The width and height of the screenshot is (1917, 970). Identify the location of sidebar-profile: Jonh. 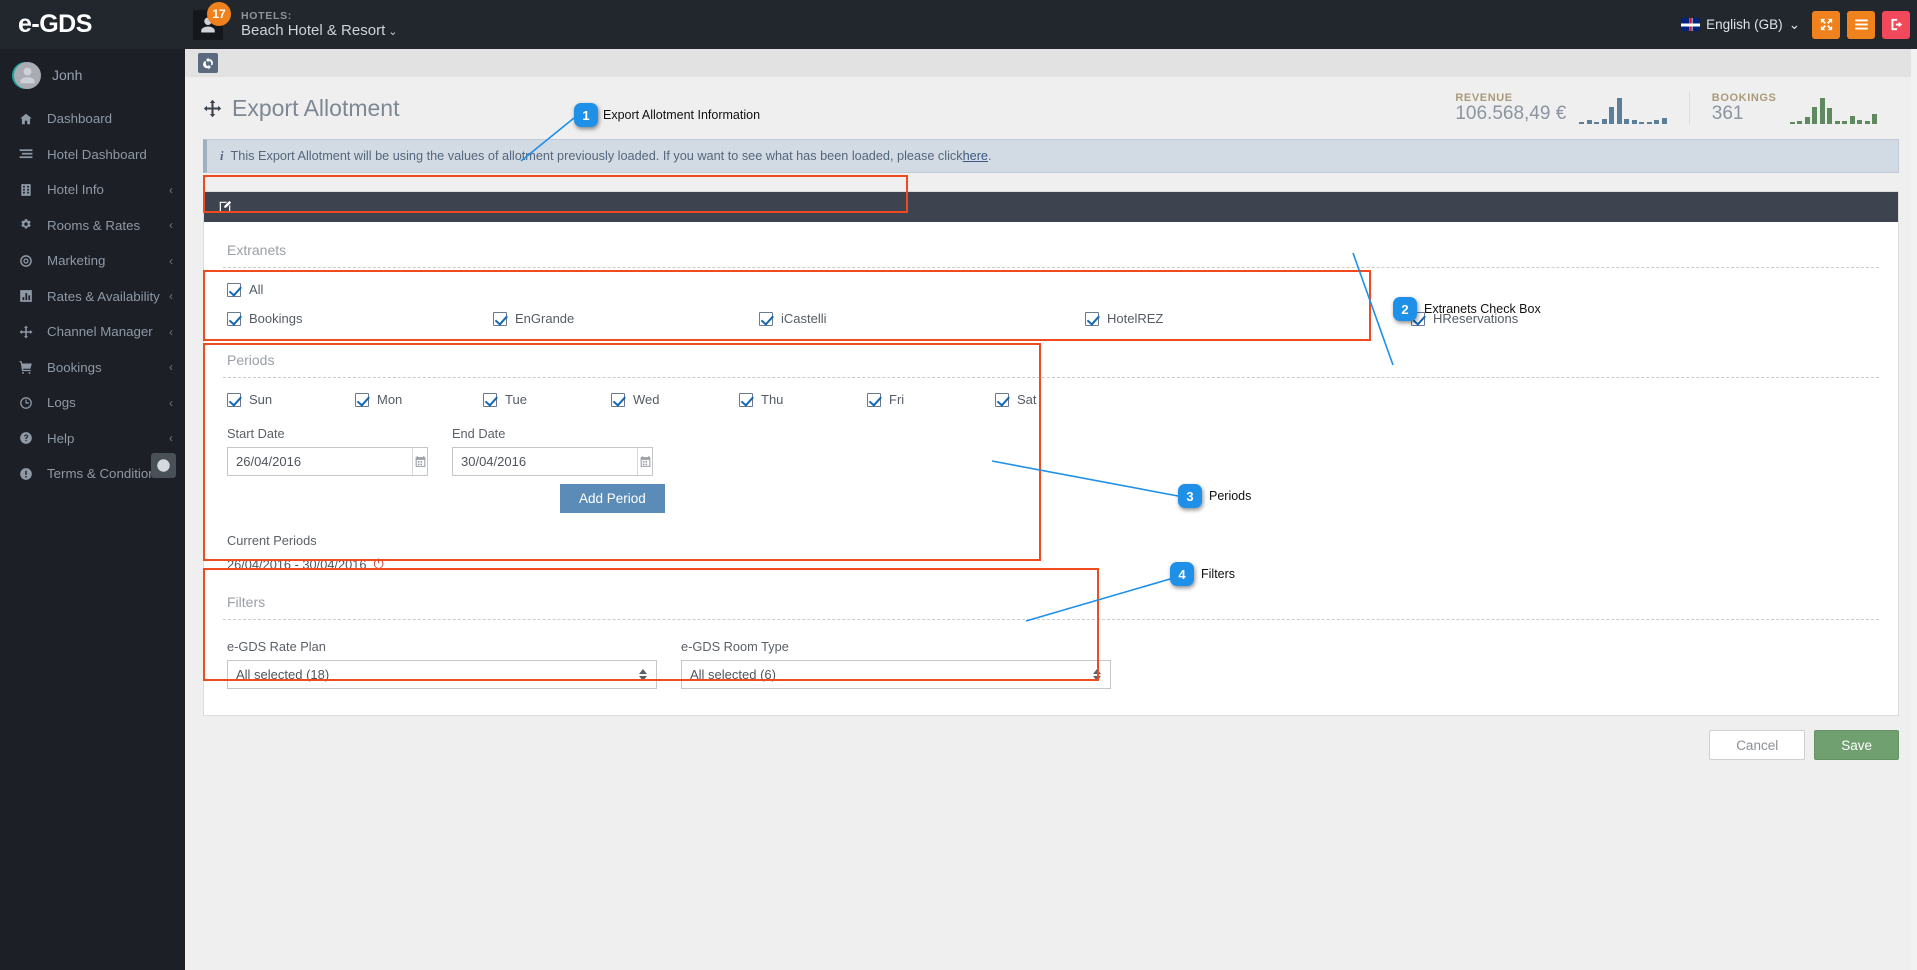
(92, 75).